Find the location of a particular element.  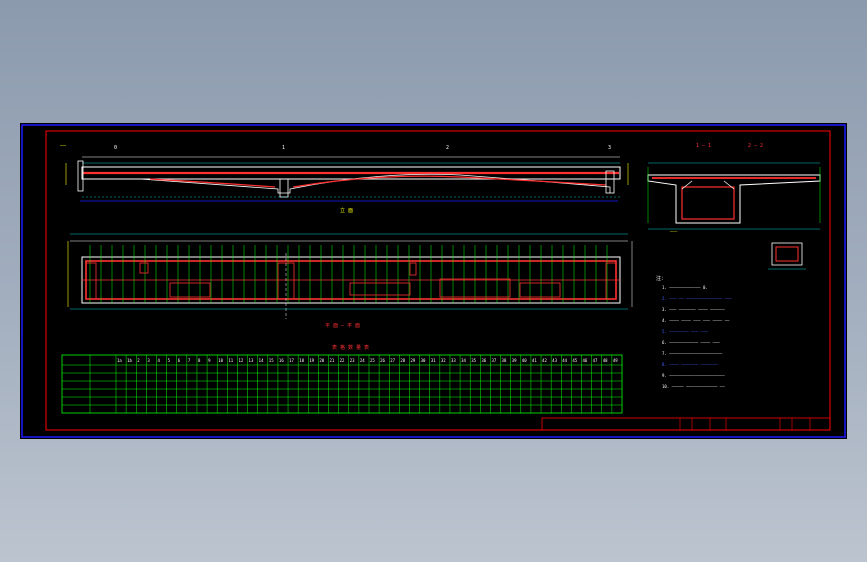

table-header-cell: 1a is located at coordinates (119, 360).